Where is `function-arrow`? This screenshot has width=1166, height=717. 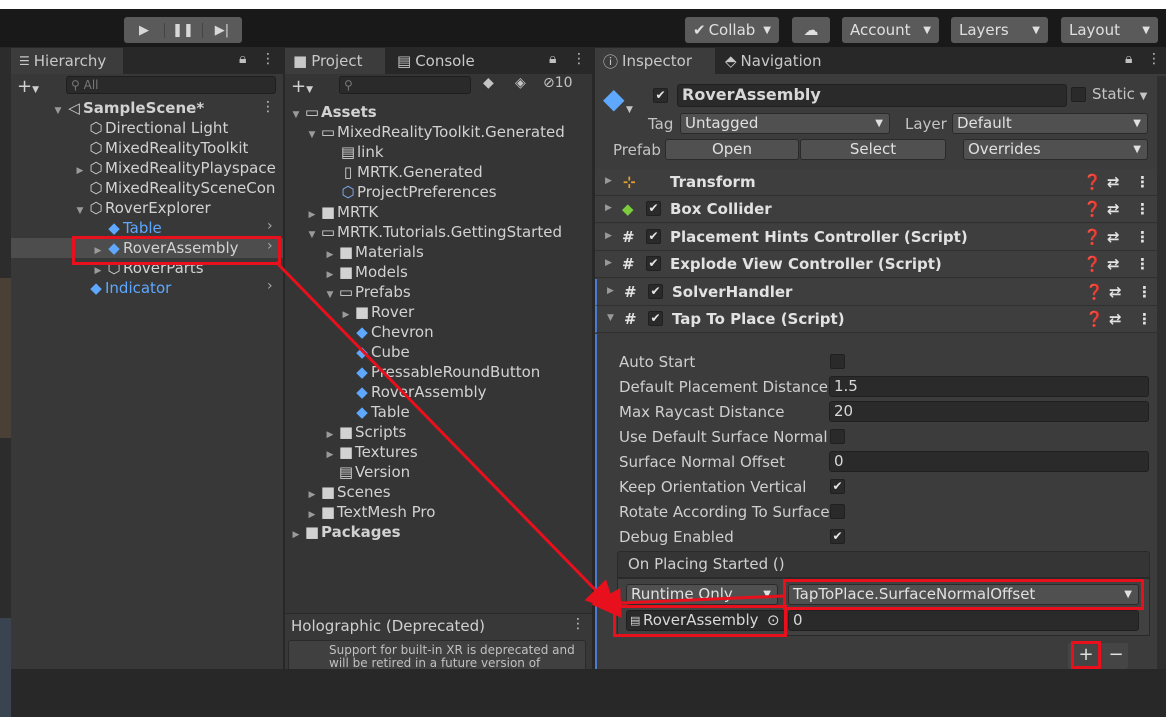 function-arrow is located at coordinates (688, 602).